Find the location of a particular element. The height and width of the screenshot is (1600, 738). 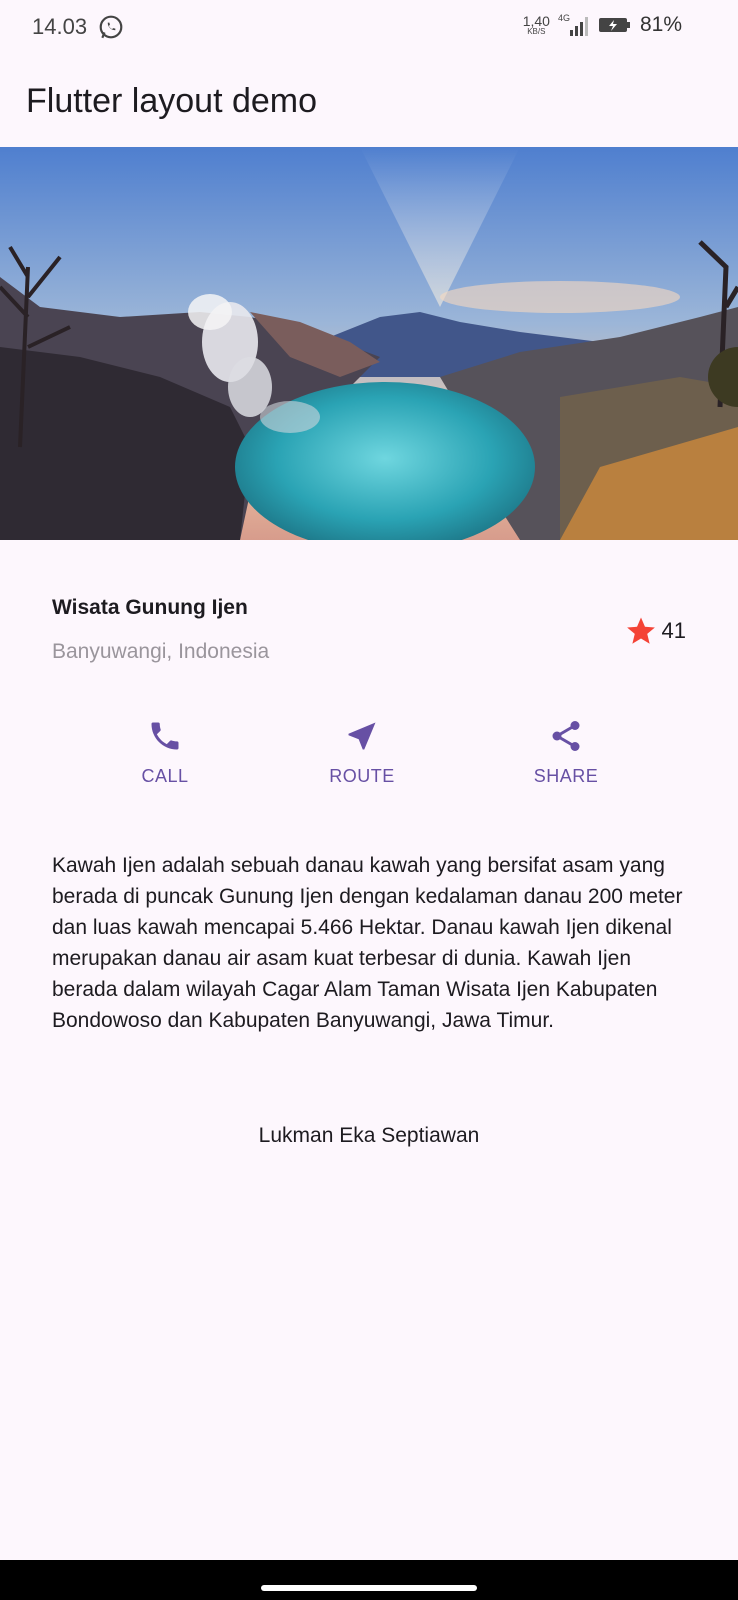

network-type-label: 4G is located at coordinates (564, 18).